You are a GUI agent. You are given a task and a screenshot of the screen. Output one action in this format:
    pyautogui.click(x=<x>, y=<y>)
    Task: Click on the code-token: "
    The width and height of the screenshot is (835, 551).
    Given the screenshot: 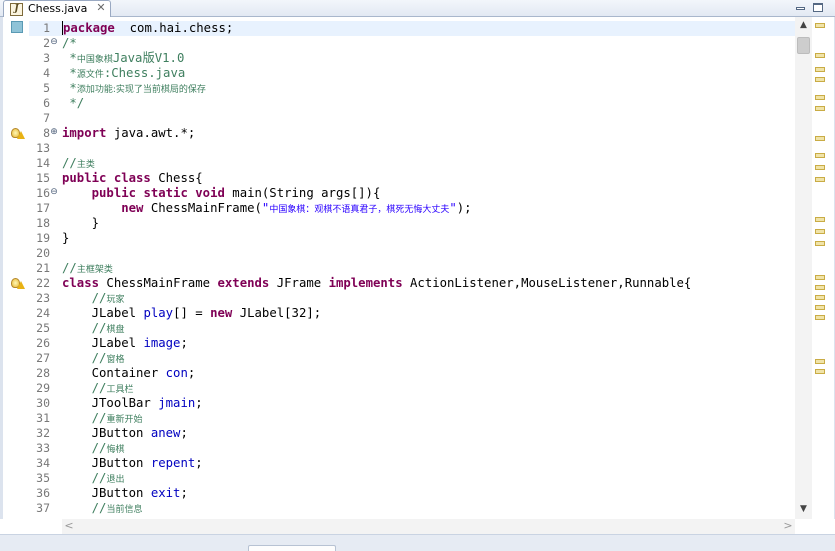 What is the action you would take?
    pyautogui.click(x=453, y=208)
    